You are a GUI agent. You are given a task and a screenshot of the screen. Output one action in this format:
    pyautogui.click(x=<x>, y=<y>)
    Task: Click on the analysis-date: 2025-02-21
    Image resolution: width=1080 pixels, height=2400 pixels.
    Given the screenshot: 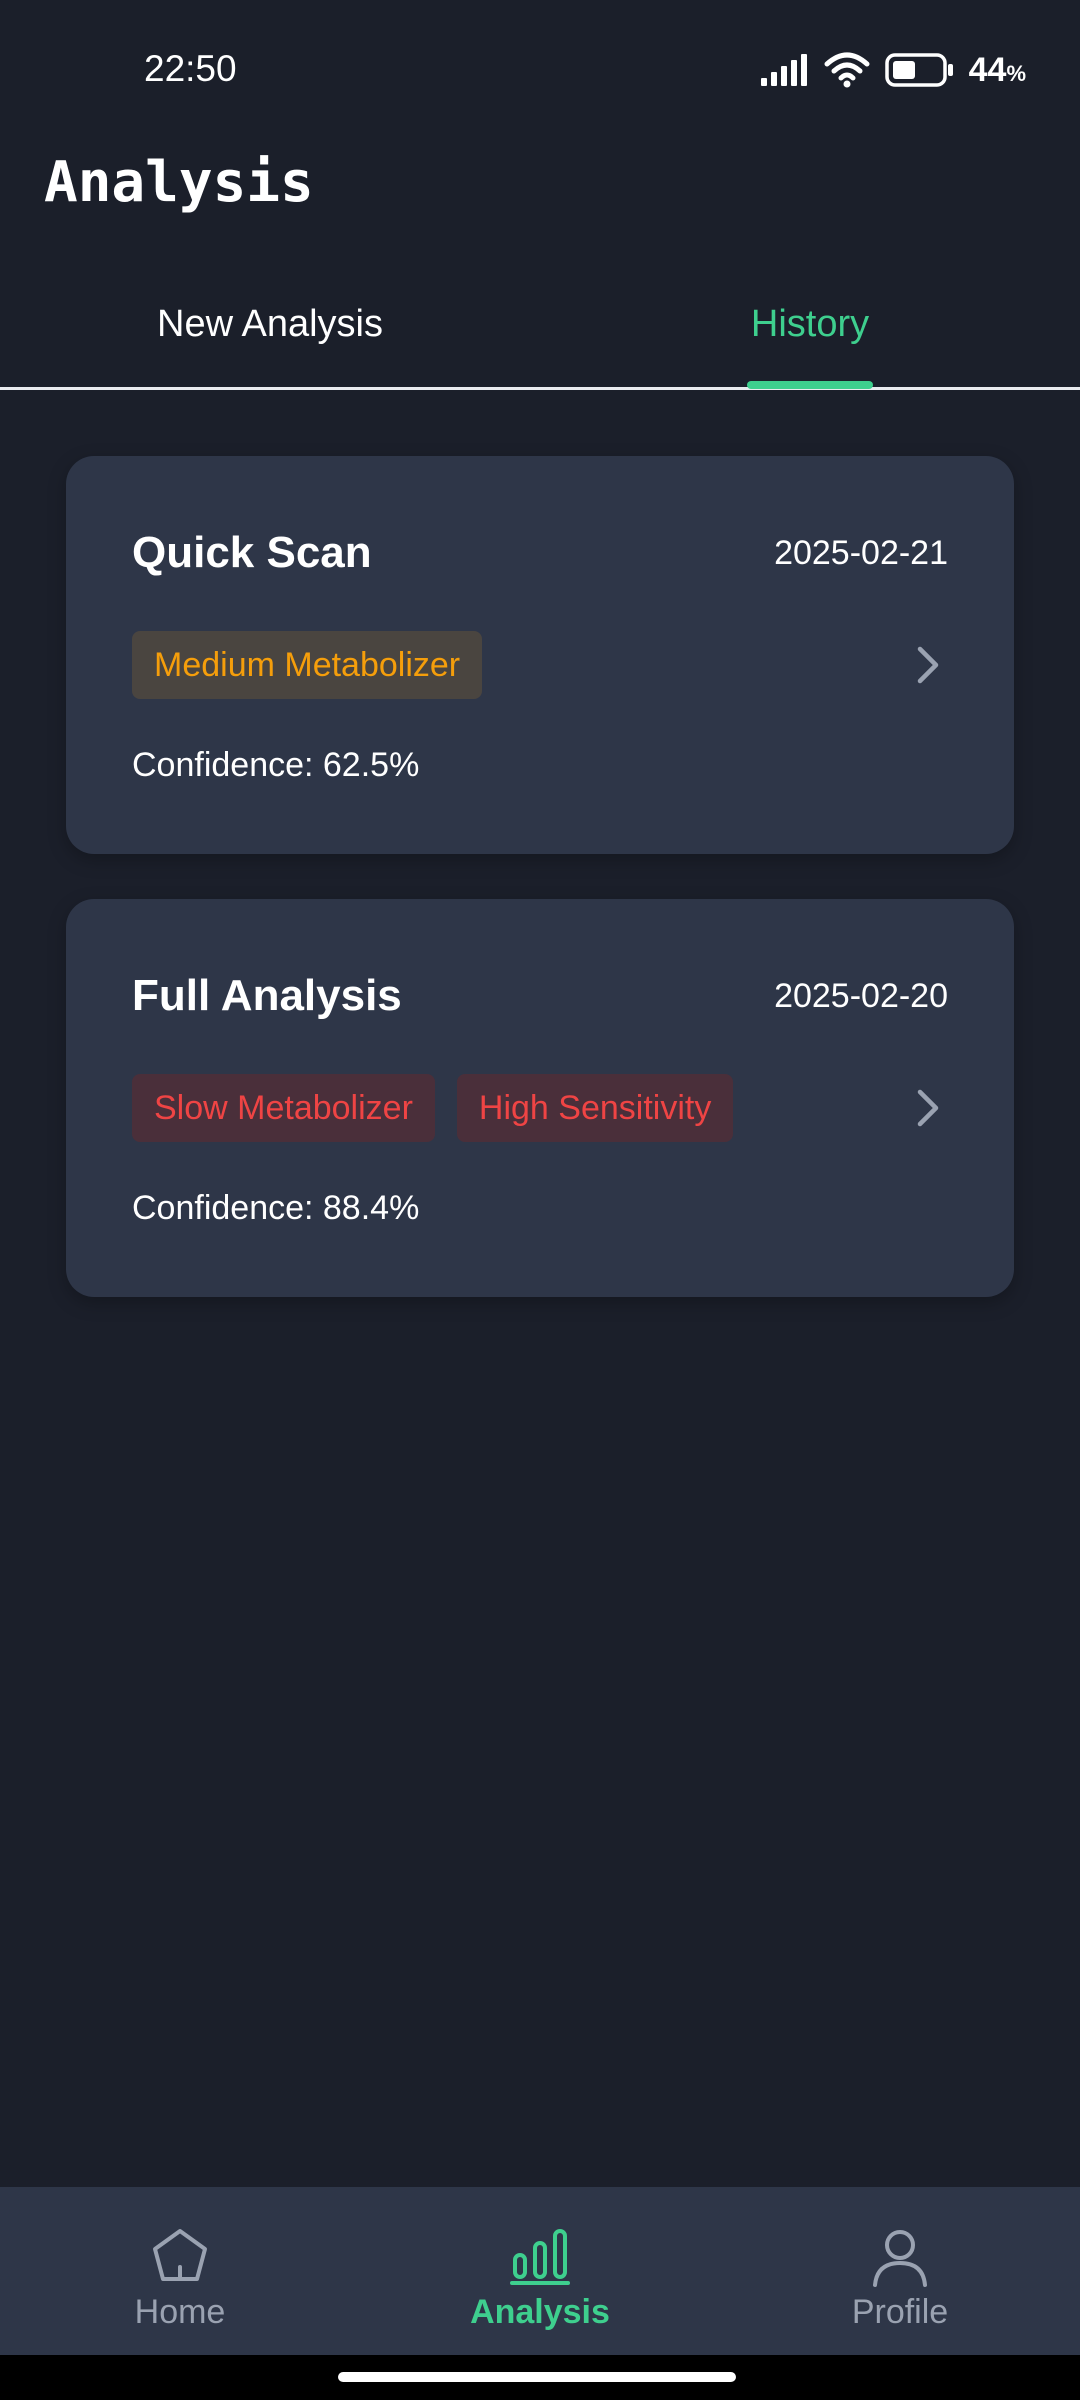 What is the action you would take?
    pyautogui.click(x=861, y=553)
    